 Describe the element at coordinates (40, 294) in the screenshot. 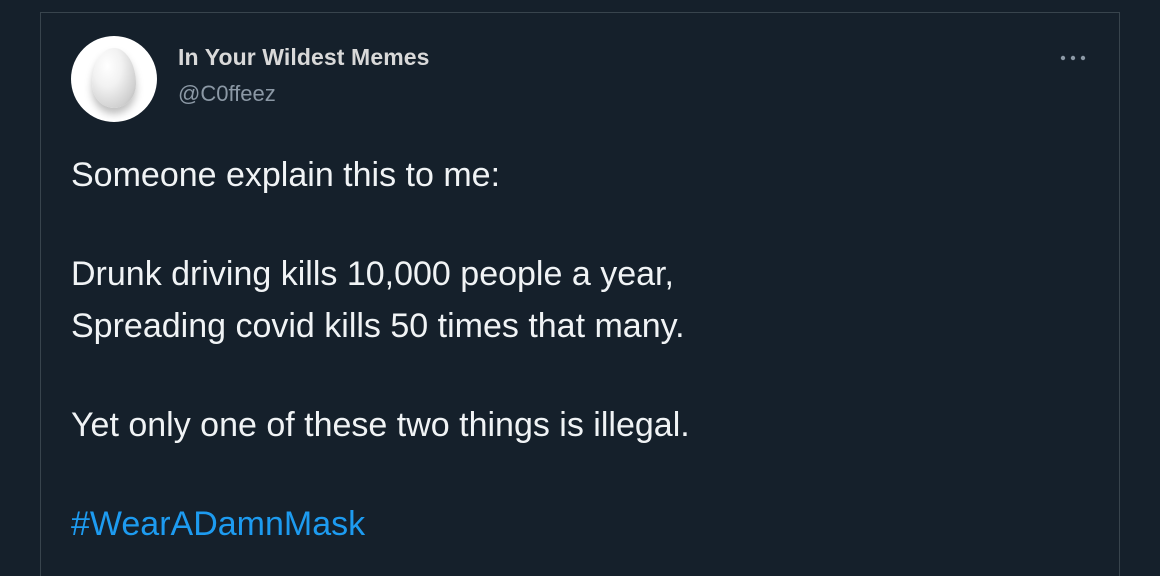

I see `left-border` at that location.